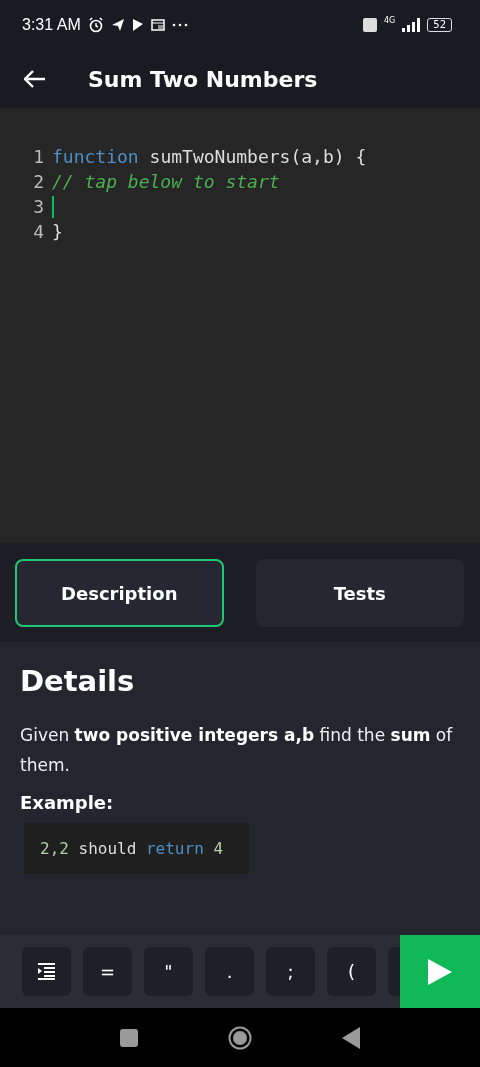  What do you see at coordinates (67, 802) in the screenshot?
I see `example-label: Example:` at bounding box center [67, 802].